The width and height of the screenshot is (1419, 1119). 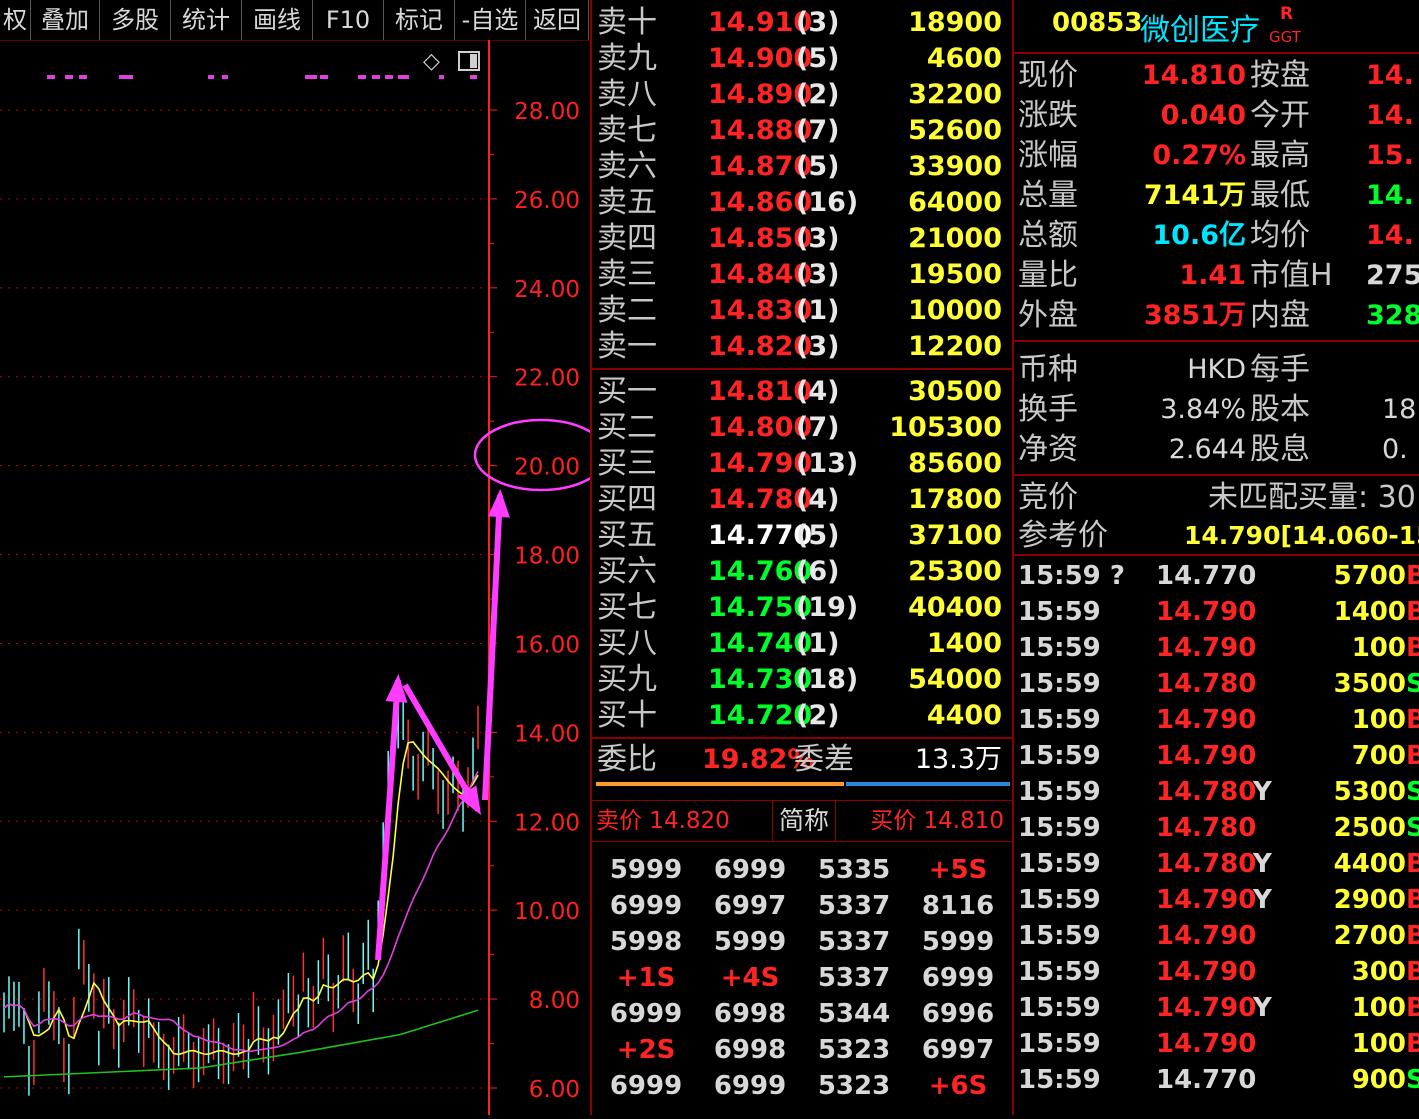 I want to click on quote-label: 最高, so click(x=1280, y=155).